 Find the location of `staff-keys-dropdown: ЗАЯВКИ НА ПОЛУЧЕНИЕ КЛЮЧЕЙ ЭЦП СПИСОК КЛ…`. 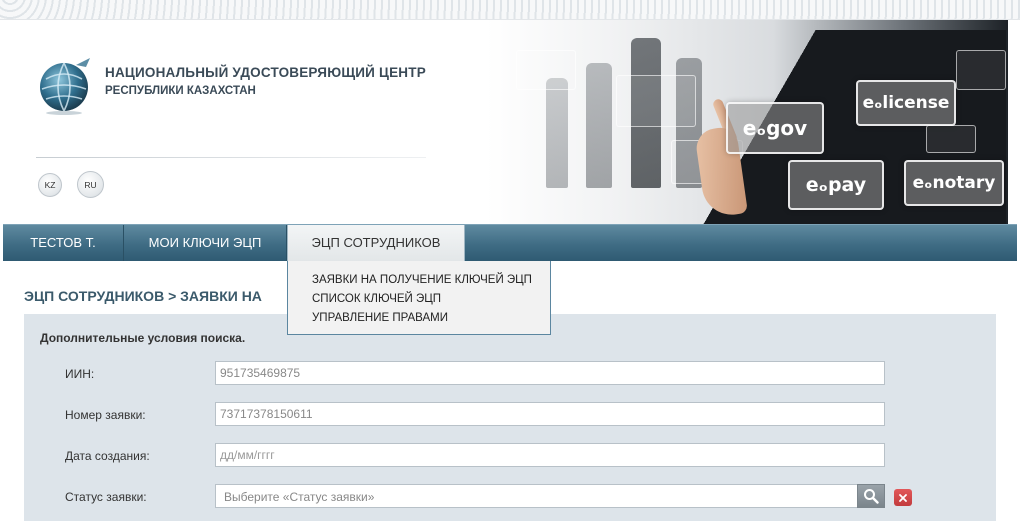

staff-keys-dropdown: ЗАЯВКИ НА ПОЛУЧЕНИЕ КЛЮЧЕЙ ЭЦП СПИСОК КЛ… is located at coordinates (419, 298).